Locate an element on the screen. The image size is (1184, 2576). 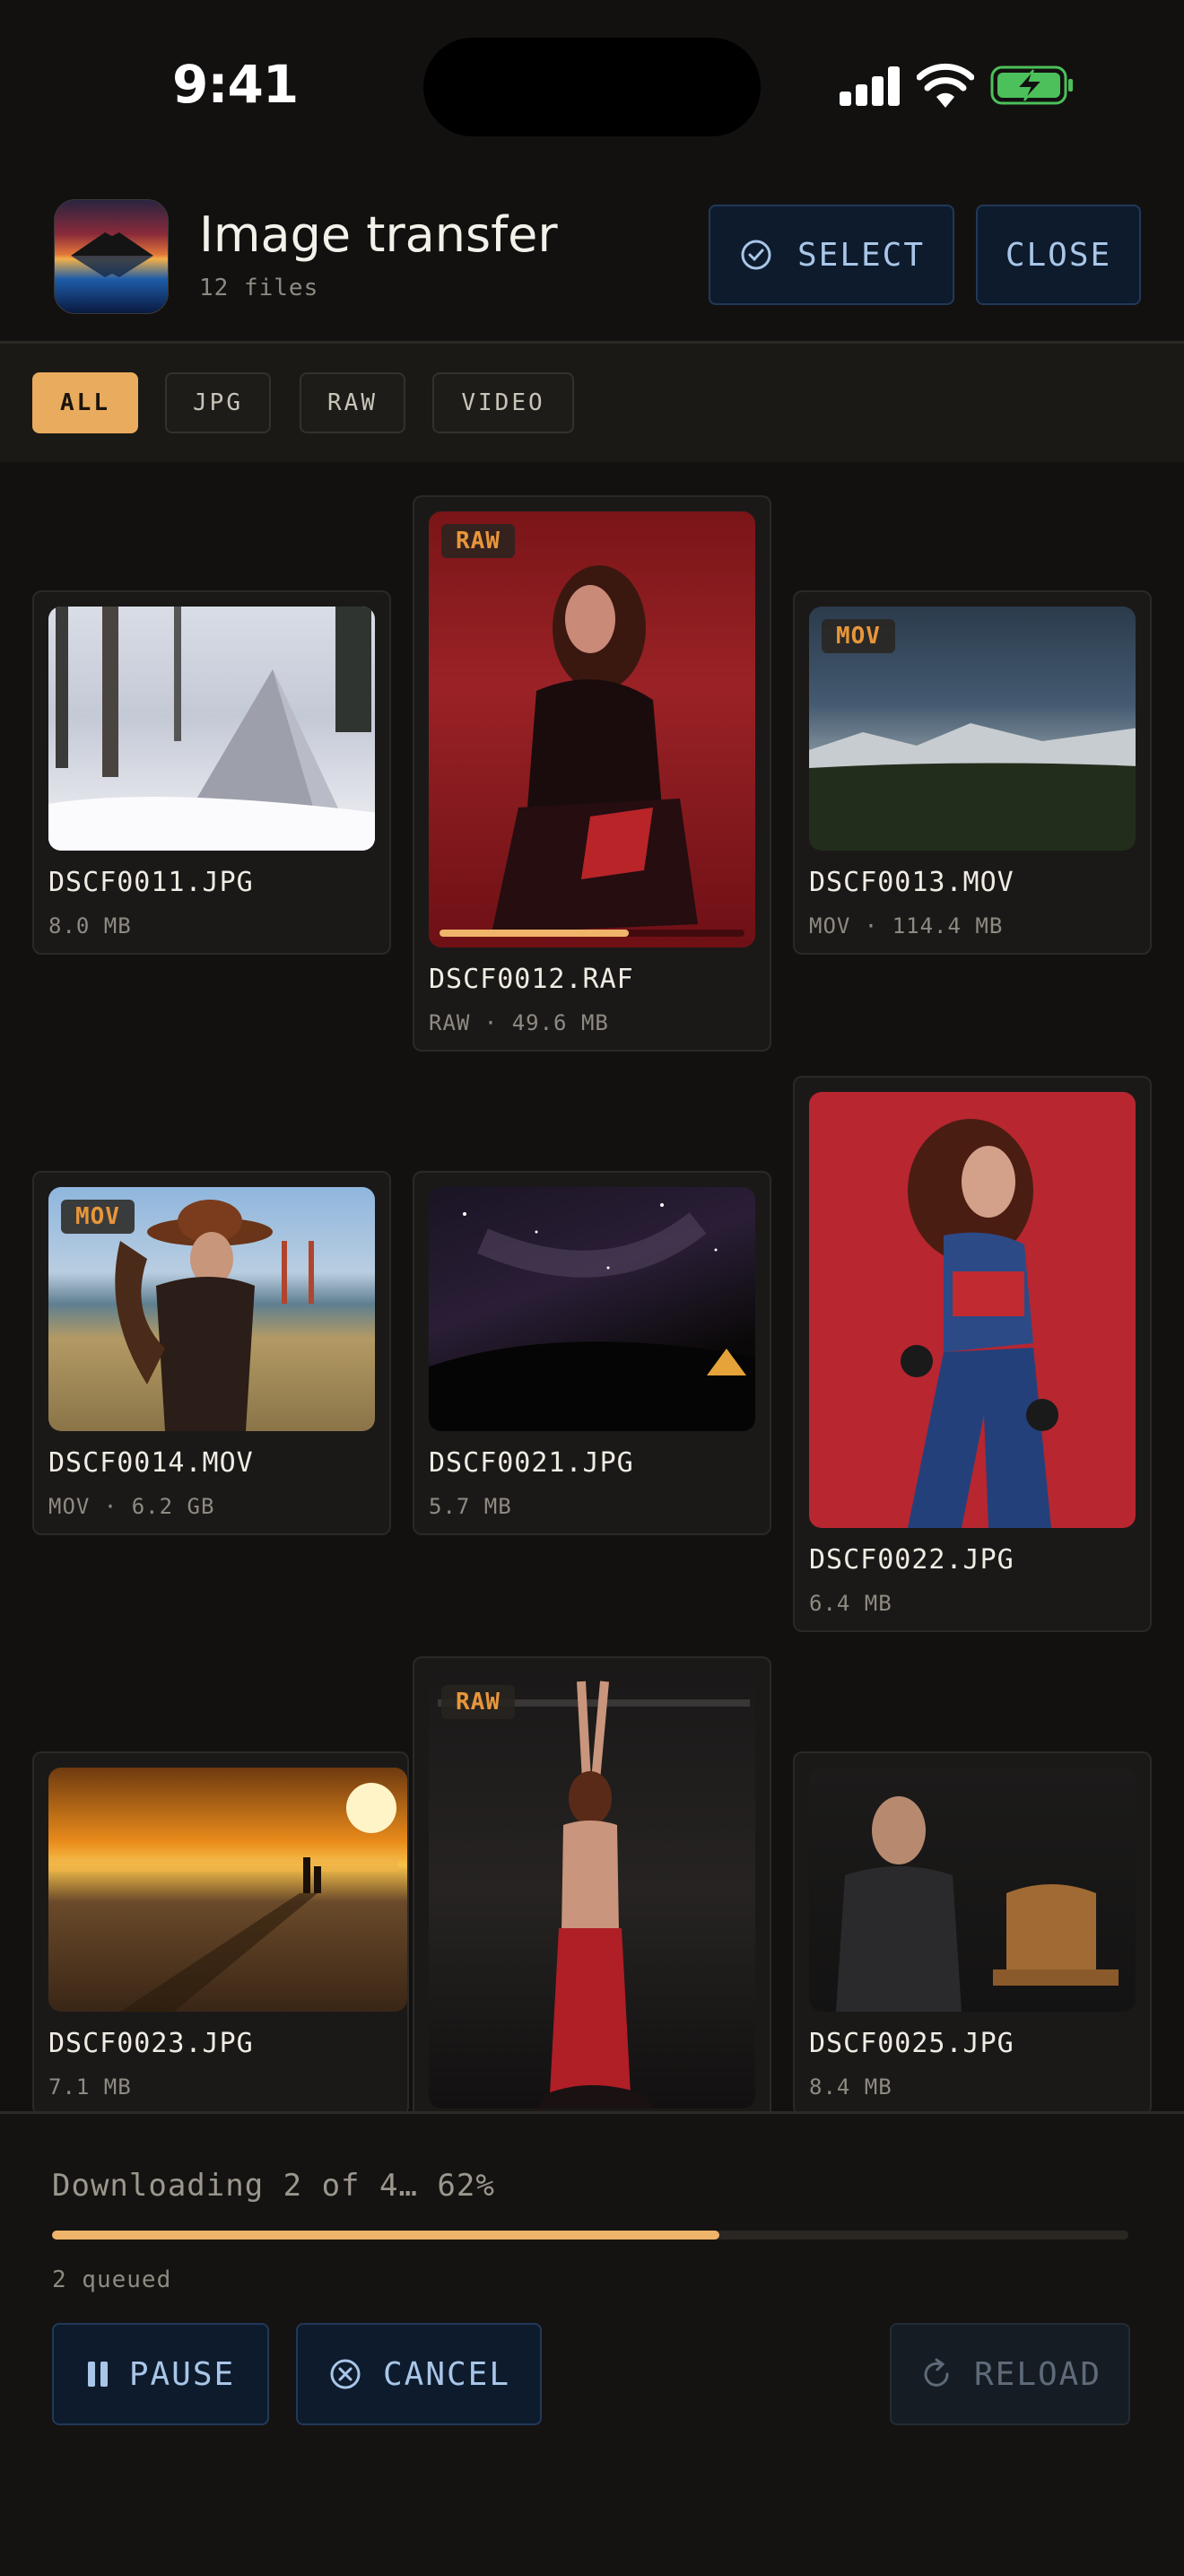
file-meta: 5.7 MB is located at coordinates (471, 1507).